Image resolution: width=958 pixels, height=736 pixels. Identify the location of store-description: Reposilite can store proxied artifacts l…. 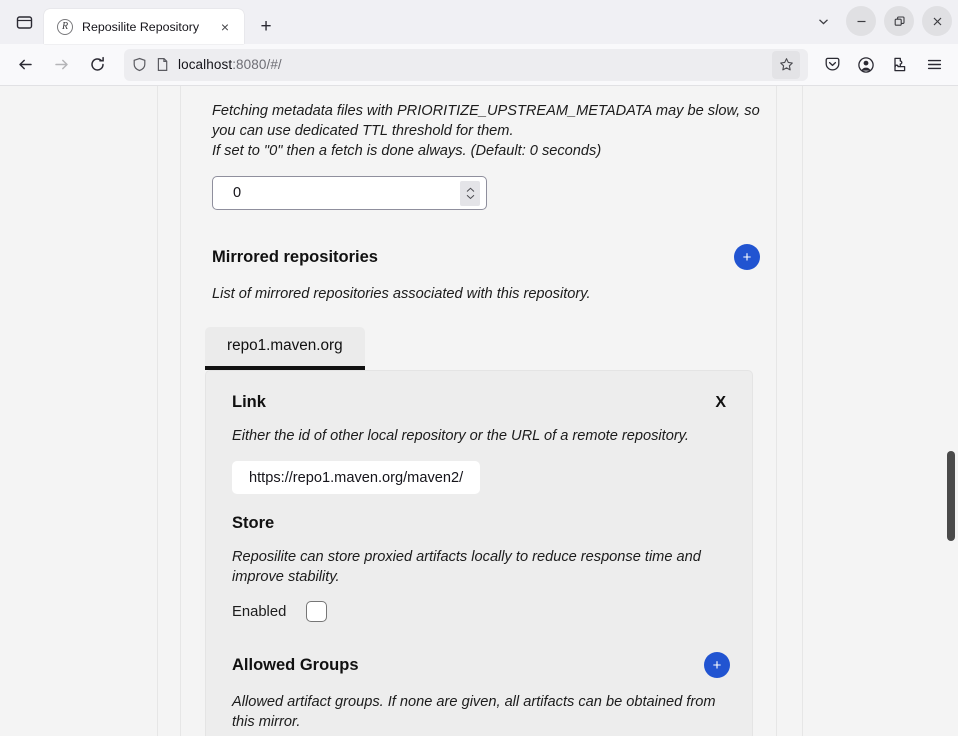
(481, 567).